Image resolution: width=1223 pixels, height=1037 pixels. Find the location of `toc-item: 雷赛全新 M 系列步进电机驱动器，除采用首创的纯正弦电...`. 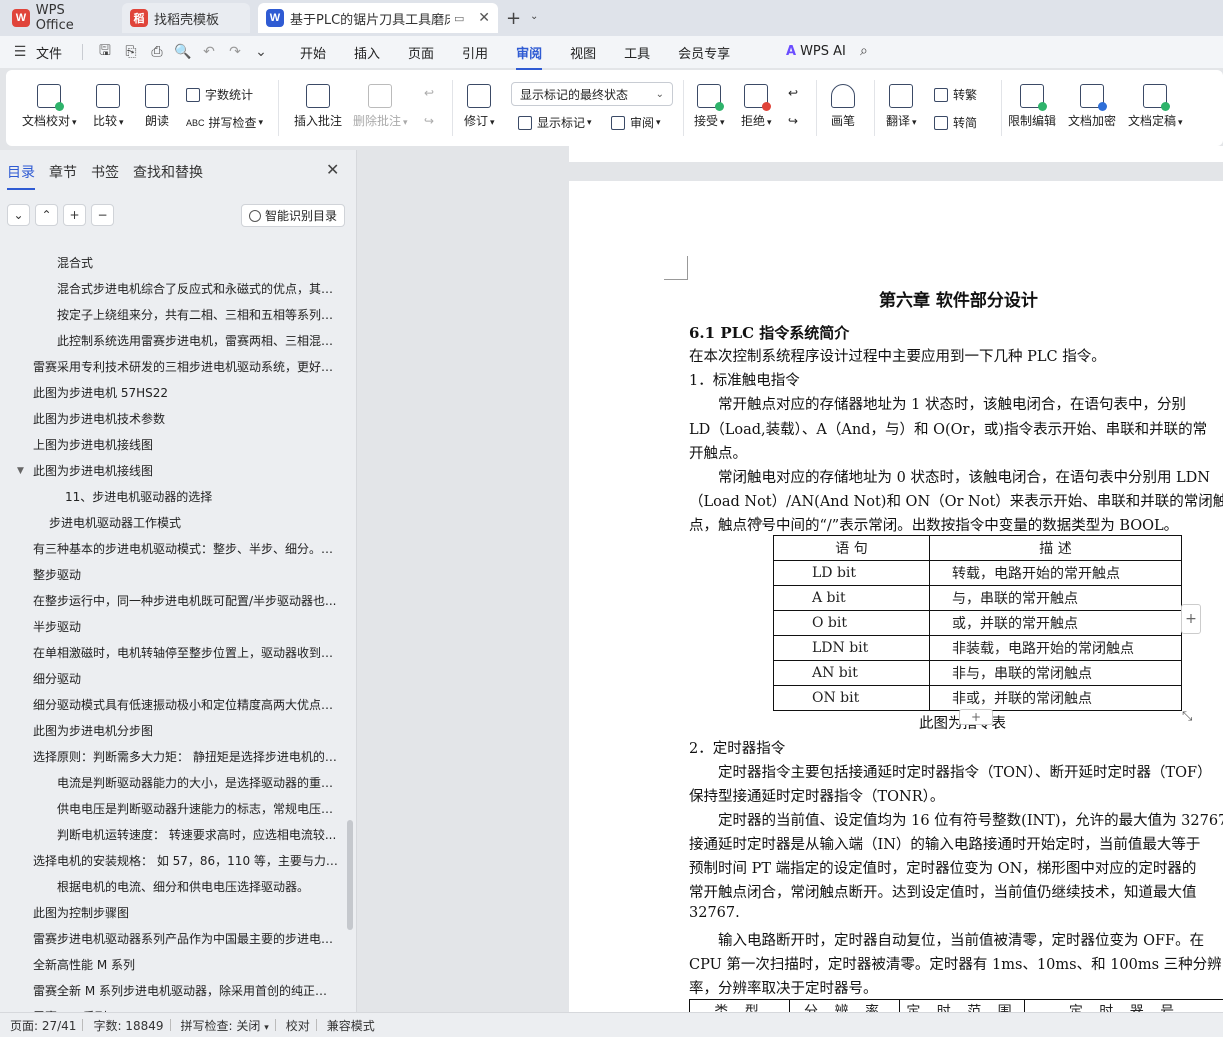

toc-item: 雷赛全新 M 系列步进电机驱动器，除采用首创的纯正弦电... is located at coordinates (185, 991).